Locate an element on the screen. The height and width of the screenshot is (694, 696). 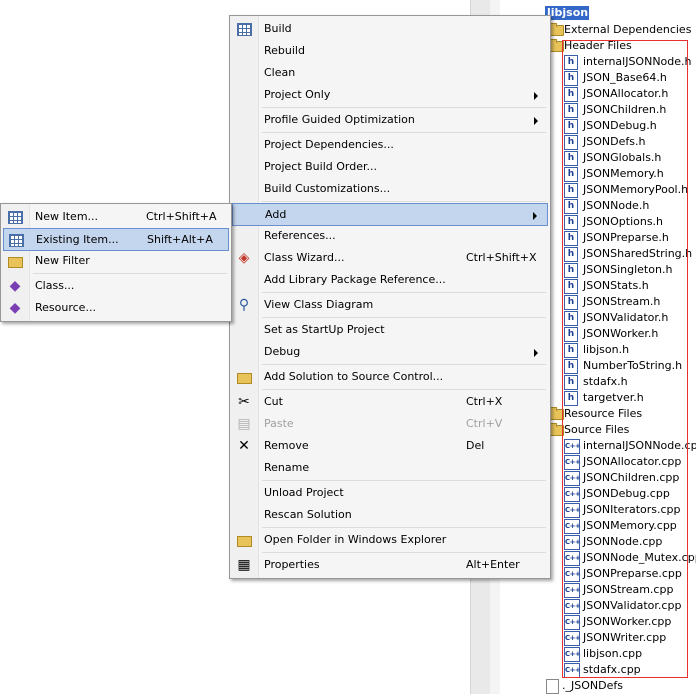
menu-item-label: Cut is located at coordinates (273, 401).